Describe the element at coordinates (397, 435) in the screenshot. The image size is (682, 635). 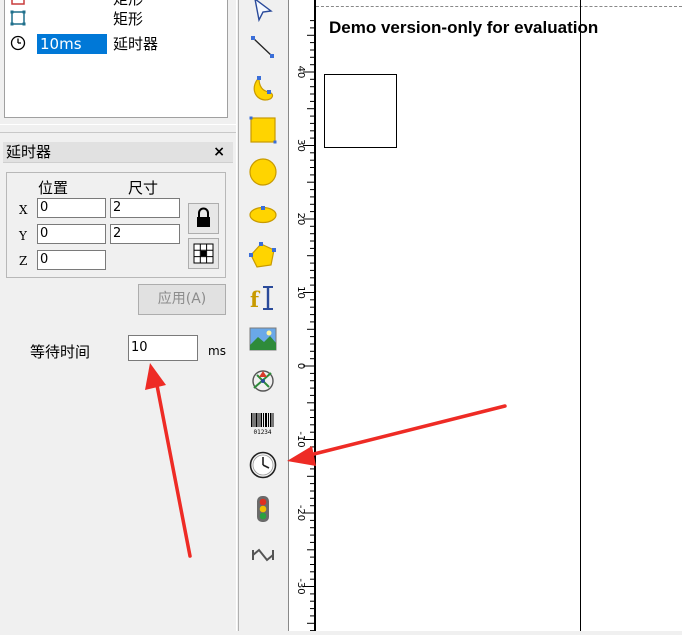
I see `arrow-to-clock-tool` at that location.